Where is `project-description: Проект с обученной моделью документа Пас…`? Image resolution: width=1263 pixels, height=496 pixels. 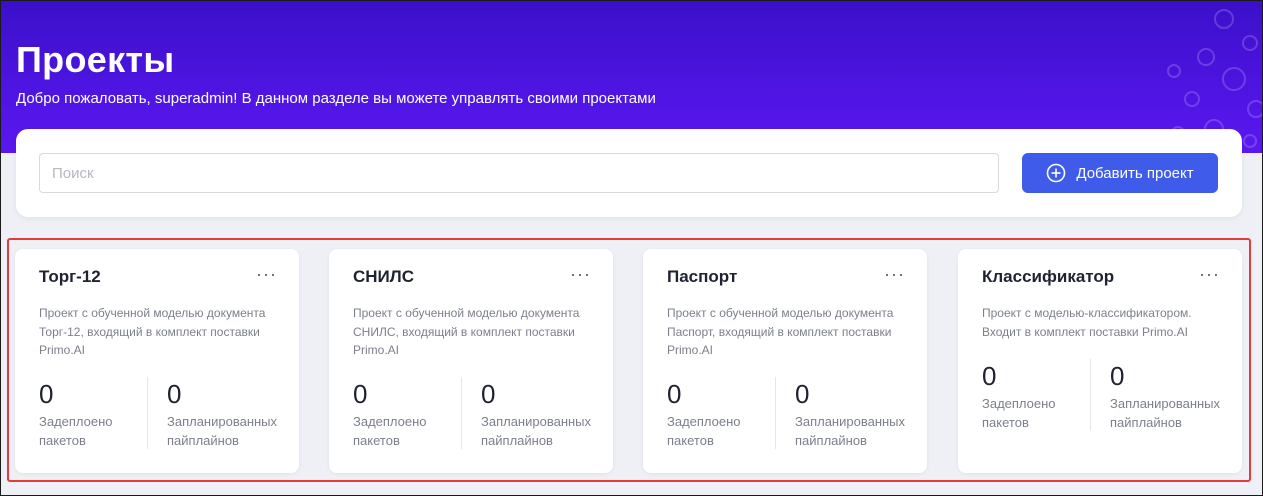
project-description: Проект с обученной моделью документа Пас… is located at coordinates (780, 331).